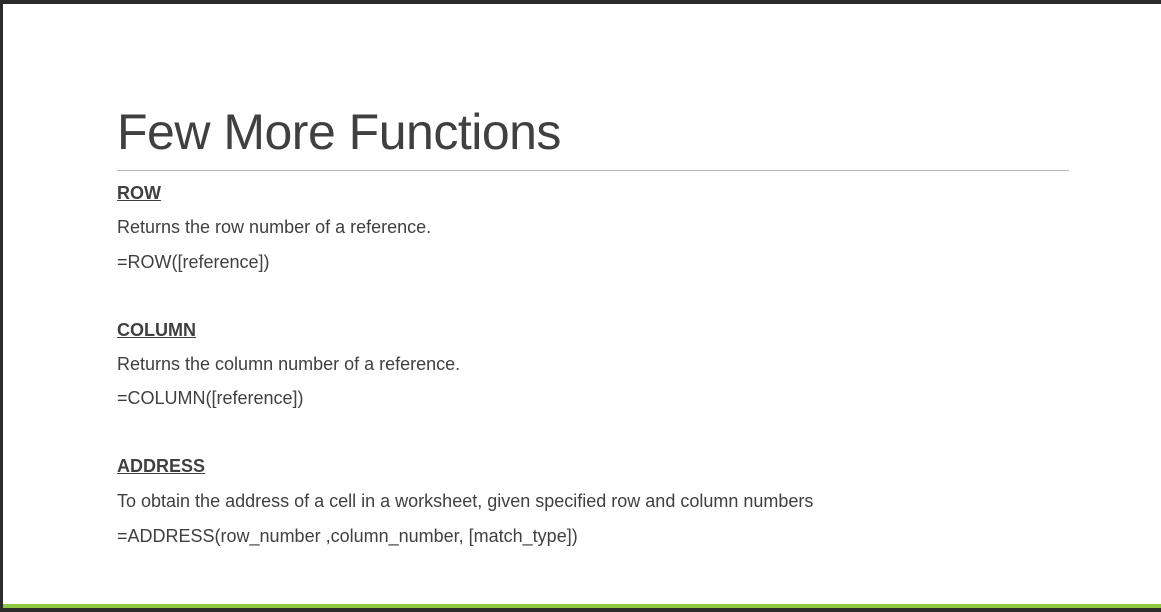 Image resolution: width=1161 pixels, height=612 pixels. What do you see at coordinates (210, 398) in the screenshot?
I see `section-syntax-column: =COLUMN([reference])` at bounding box center [210, 398].